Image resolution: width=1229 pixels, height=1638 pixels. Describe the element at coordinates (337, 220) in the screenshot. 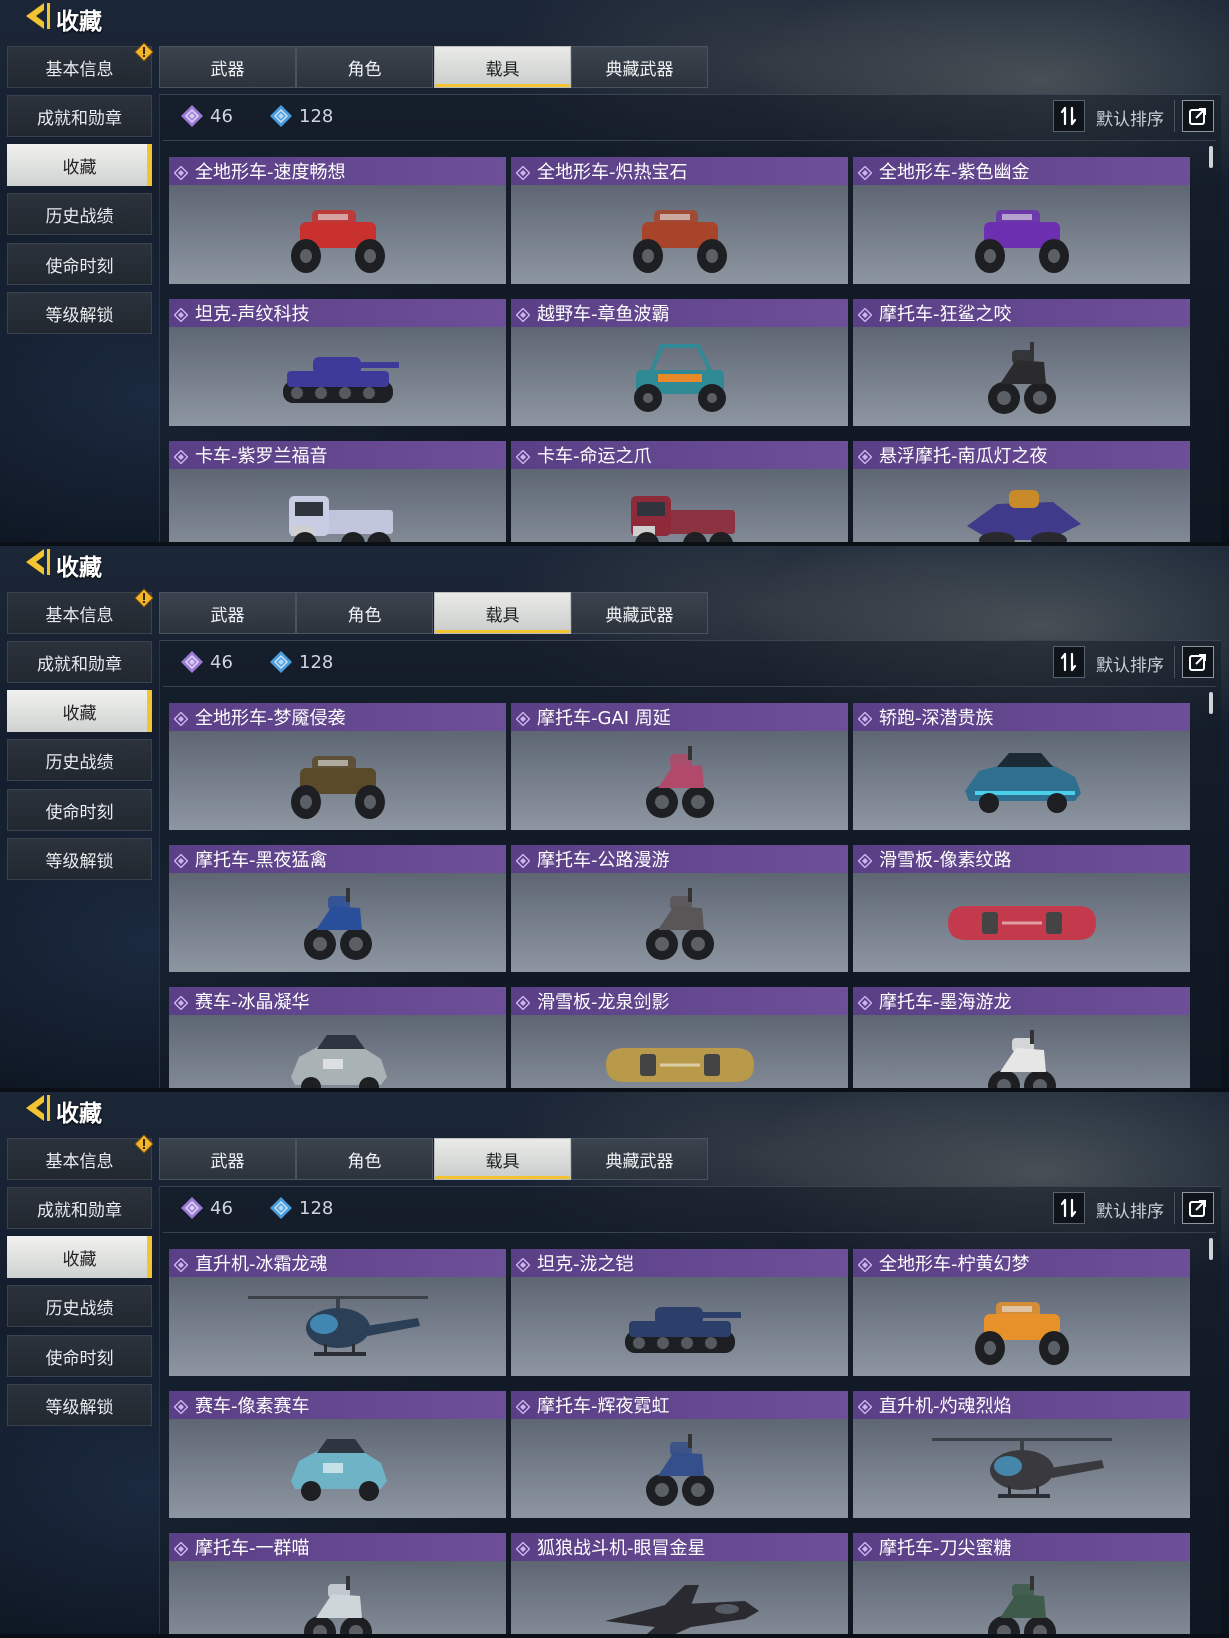

I see `vehicle-card: 全地形车-速度畅想` at that location.